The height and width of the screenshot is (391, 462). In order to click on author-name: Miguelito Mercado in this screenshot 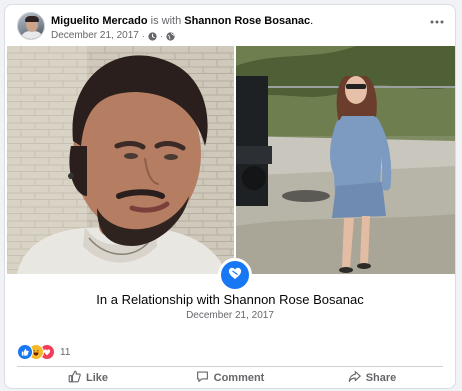, I will do `click(99, 21)`.